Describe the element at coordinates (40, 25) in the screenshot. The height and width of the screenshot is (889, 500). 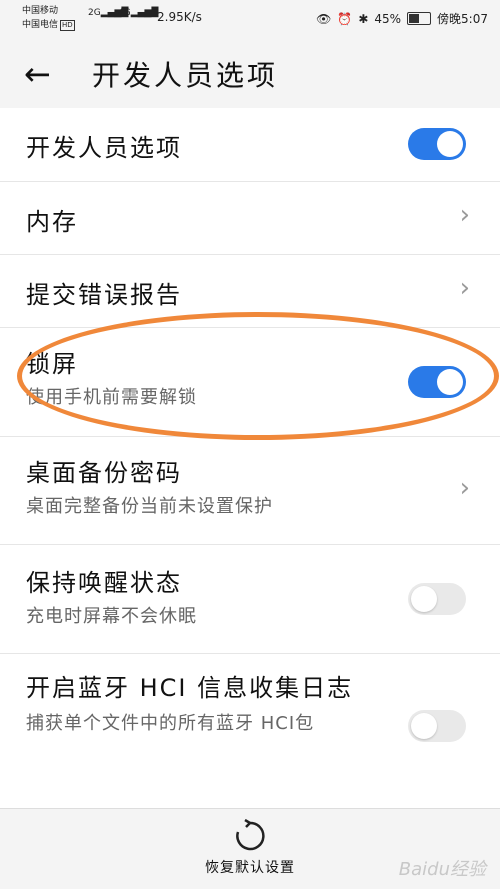
I see `carrier-2: 中国电信` at that location.